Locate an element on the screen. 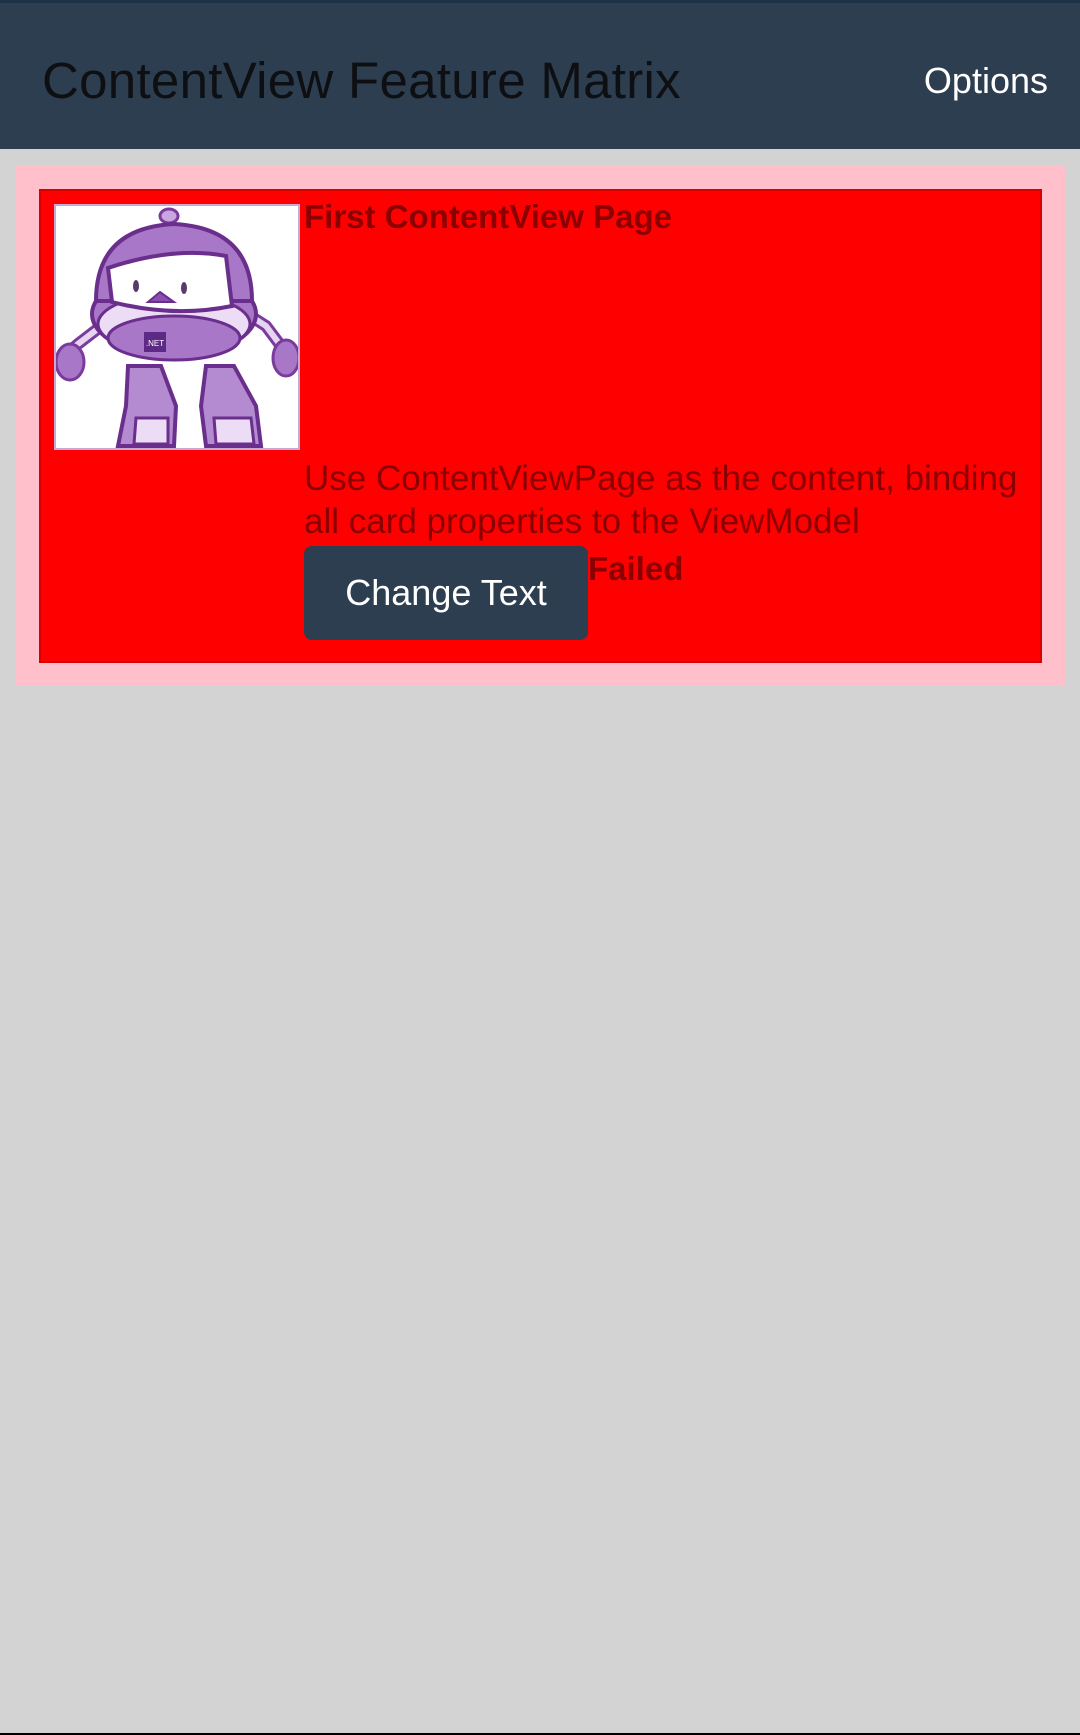  status-label: Failed is located at coordinates (636, 568).